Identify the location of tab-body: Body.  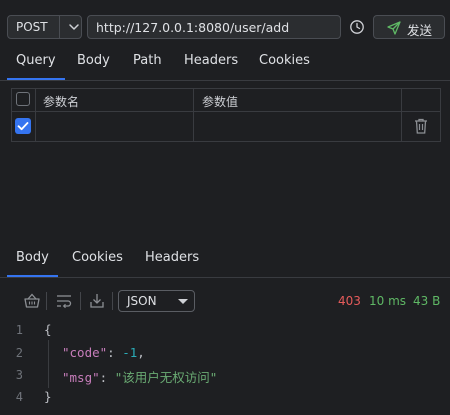
(93, 60).